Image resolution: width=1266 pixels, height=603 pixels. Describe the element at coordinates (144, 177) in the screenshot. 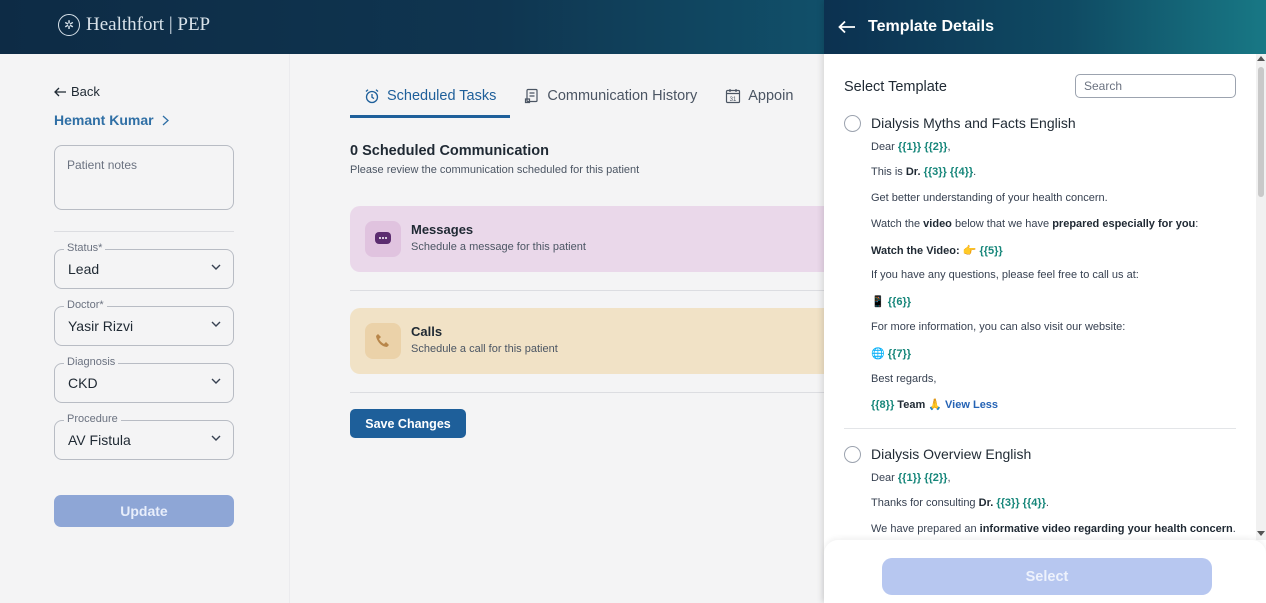

I see `patient-notes-textarea: Patient notes` at that location.